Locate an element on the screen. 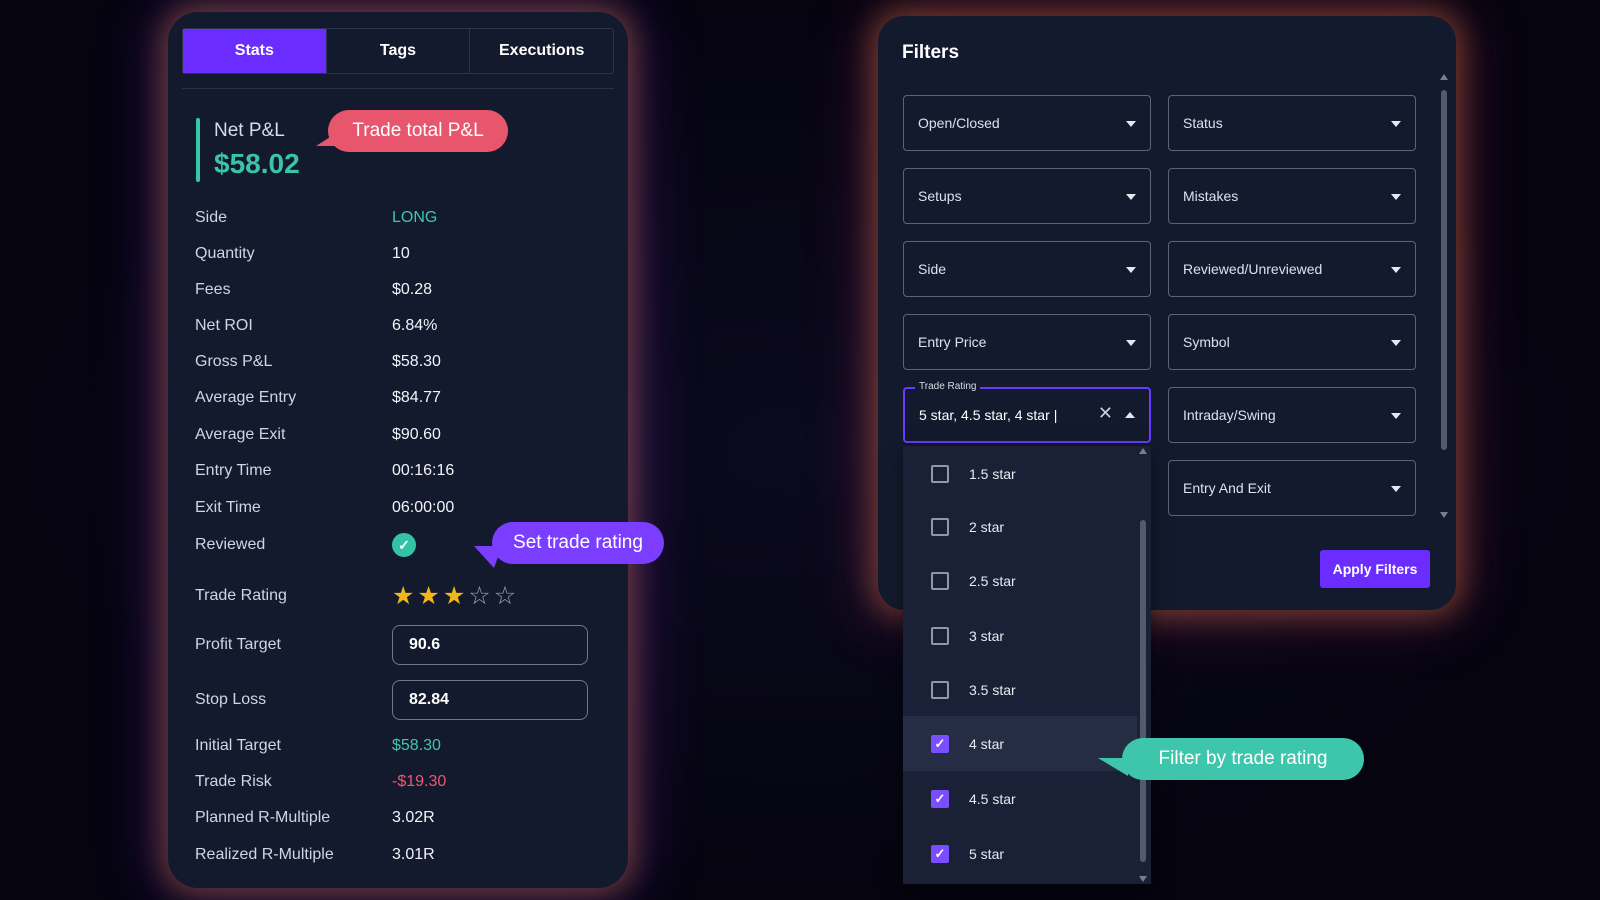 The width and height of the screenshot is (1600, 900). dropdown-label: Entry And Exit is located at coordinates (1227, 488).